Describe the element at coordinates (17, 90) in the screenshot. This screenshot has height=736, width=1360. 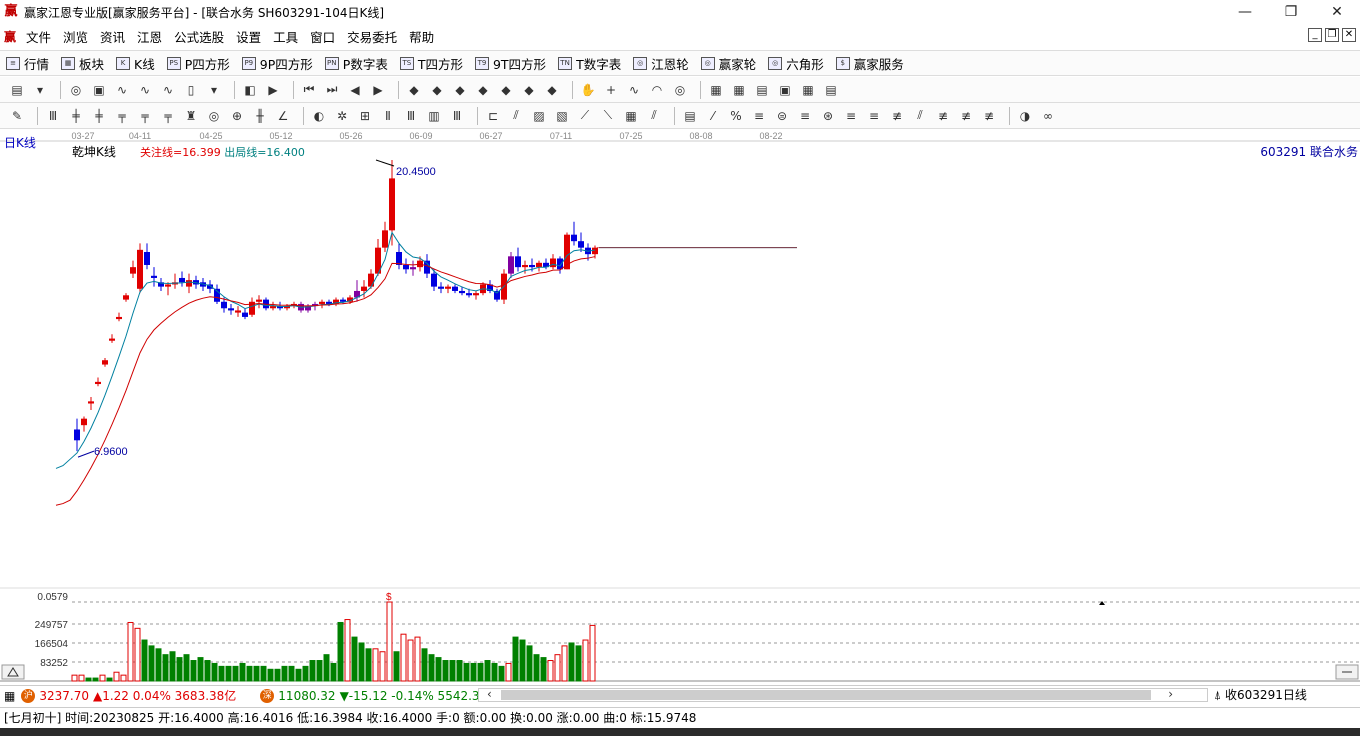
I see `nav-tool-0-icon: ▤` at that location.